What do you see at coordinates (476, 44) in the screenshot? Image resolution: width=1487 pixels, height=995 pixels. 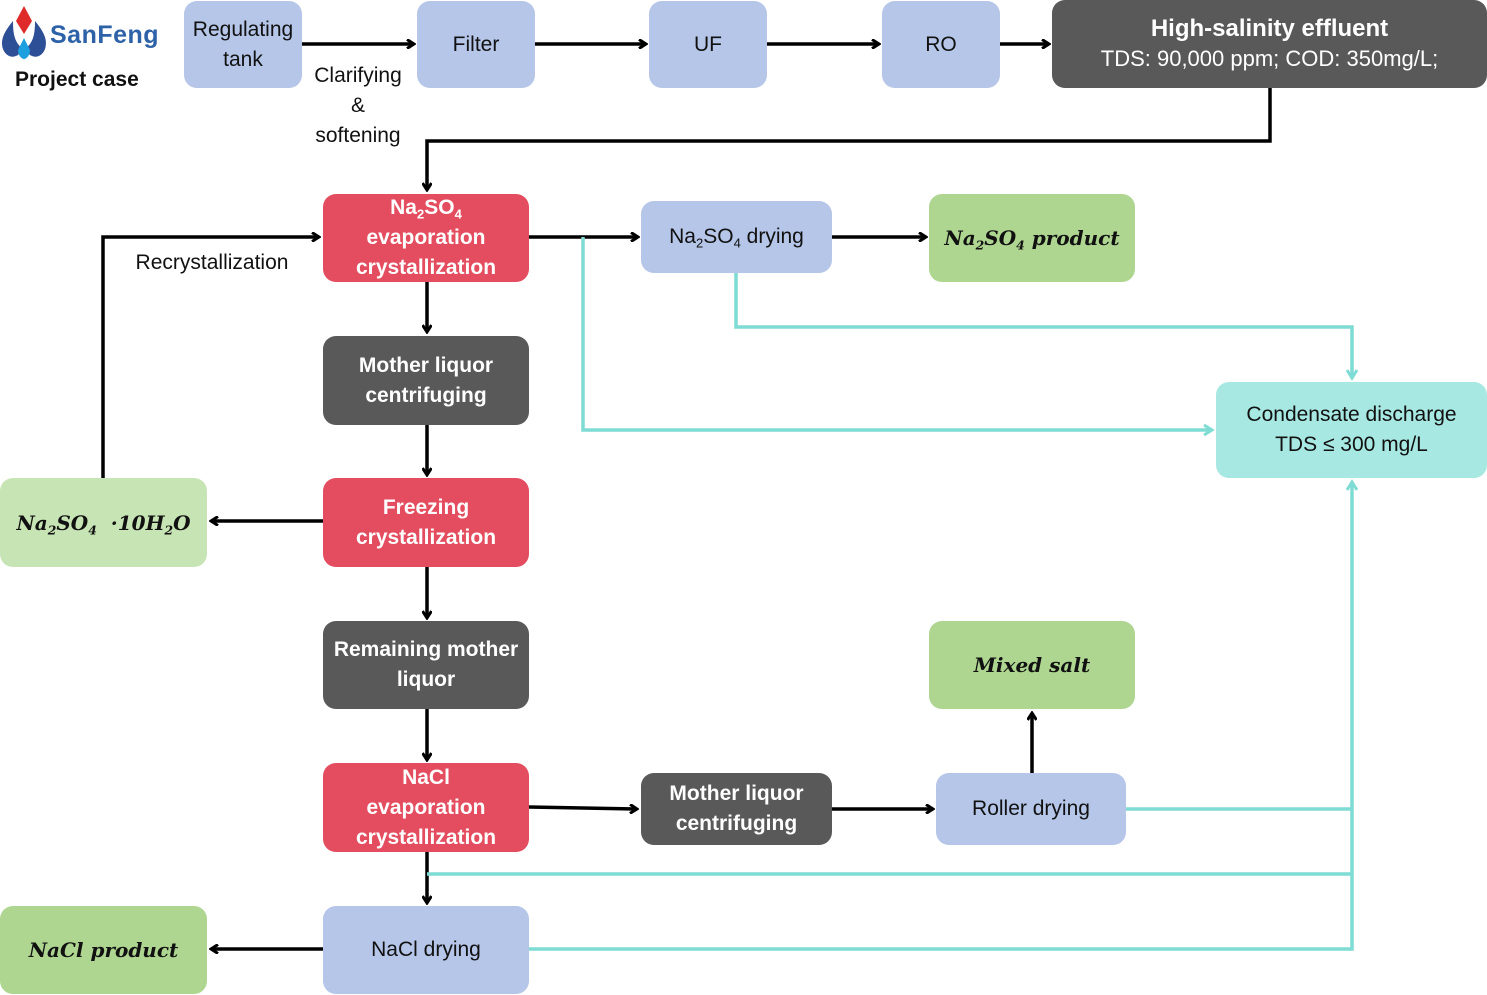 I see `node-filter: Filter` at bounding box center [476, 44].